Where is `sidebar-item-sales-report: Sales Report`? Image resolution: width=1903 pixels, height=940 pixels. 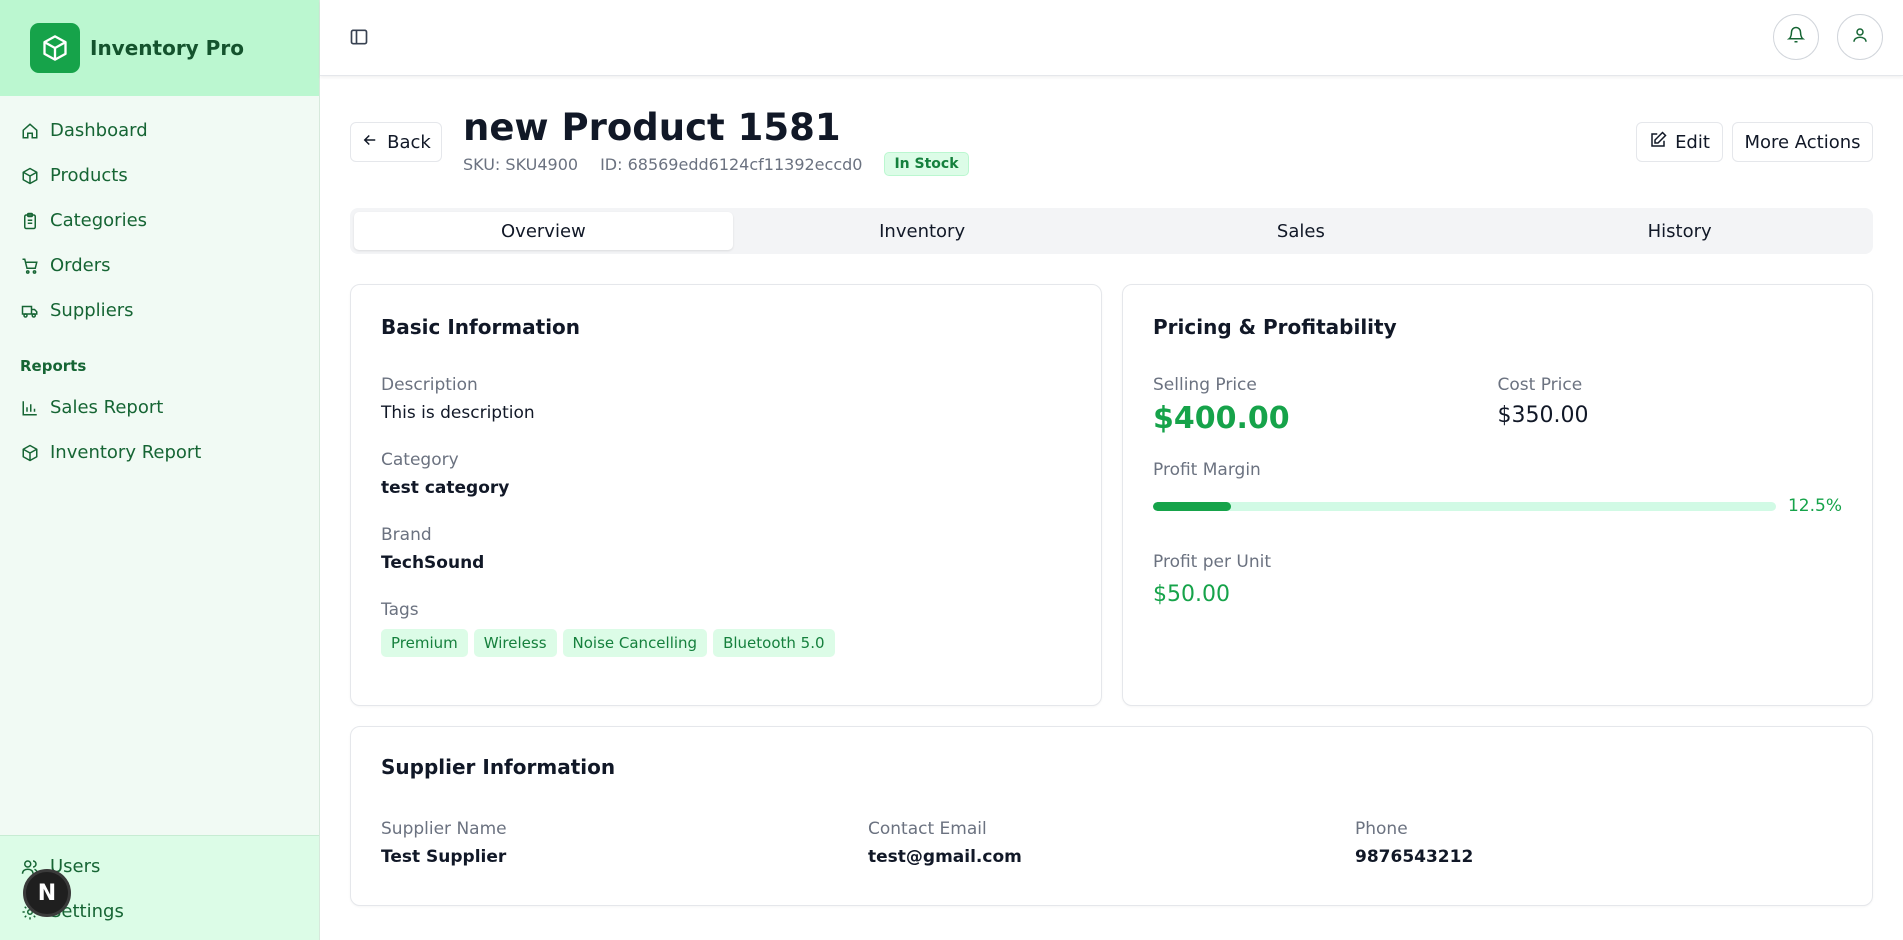
sidebar-item-sales-report: Sales Report is located at coordinates (159, 407).